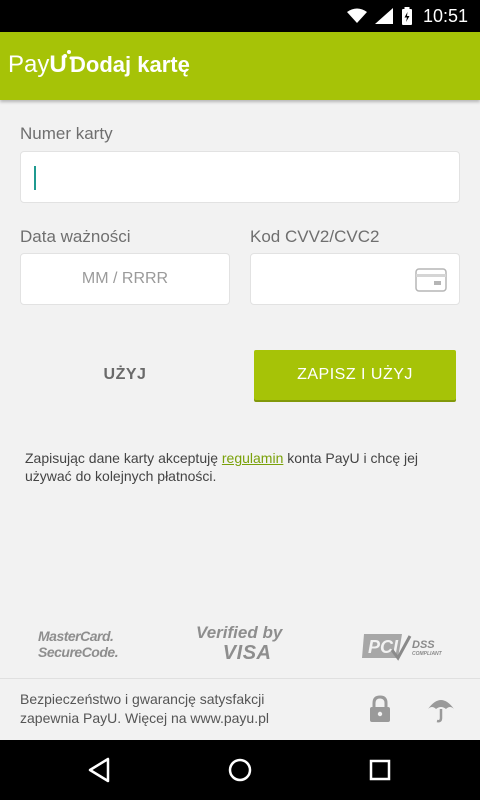 Image resolution: width=480 pixels, height=800 pixels. I want to click on page-title: Dodaj kartę, so click(130, 64).